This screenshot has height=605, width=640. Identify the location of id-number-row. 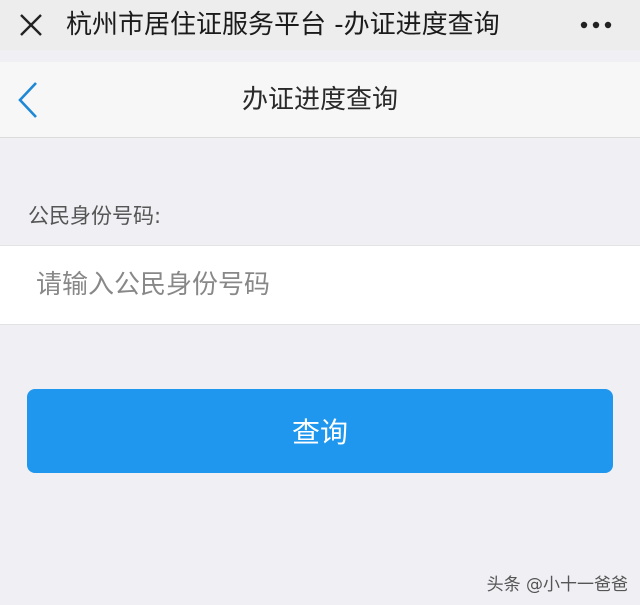
(320, 285).